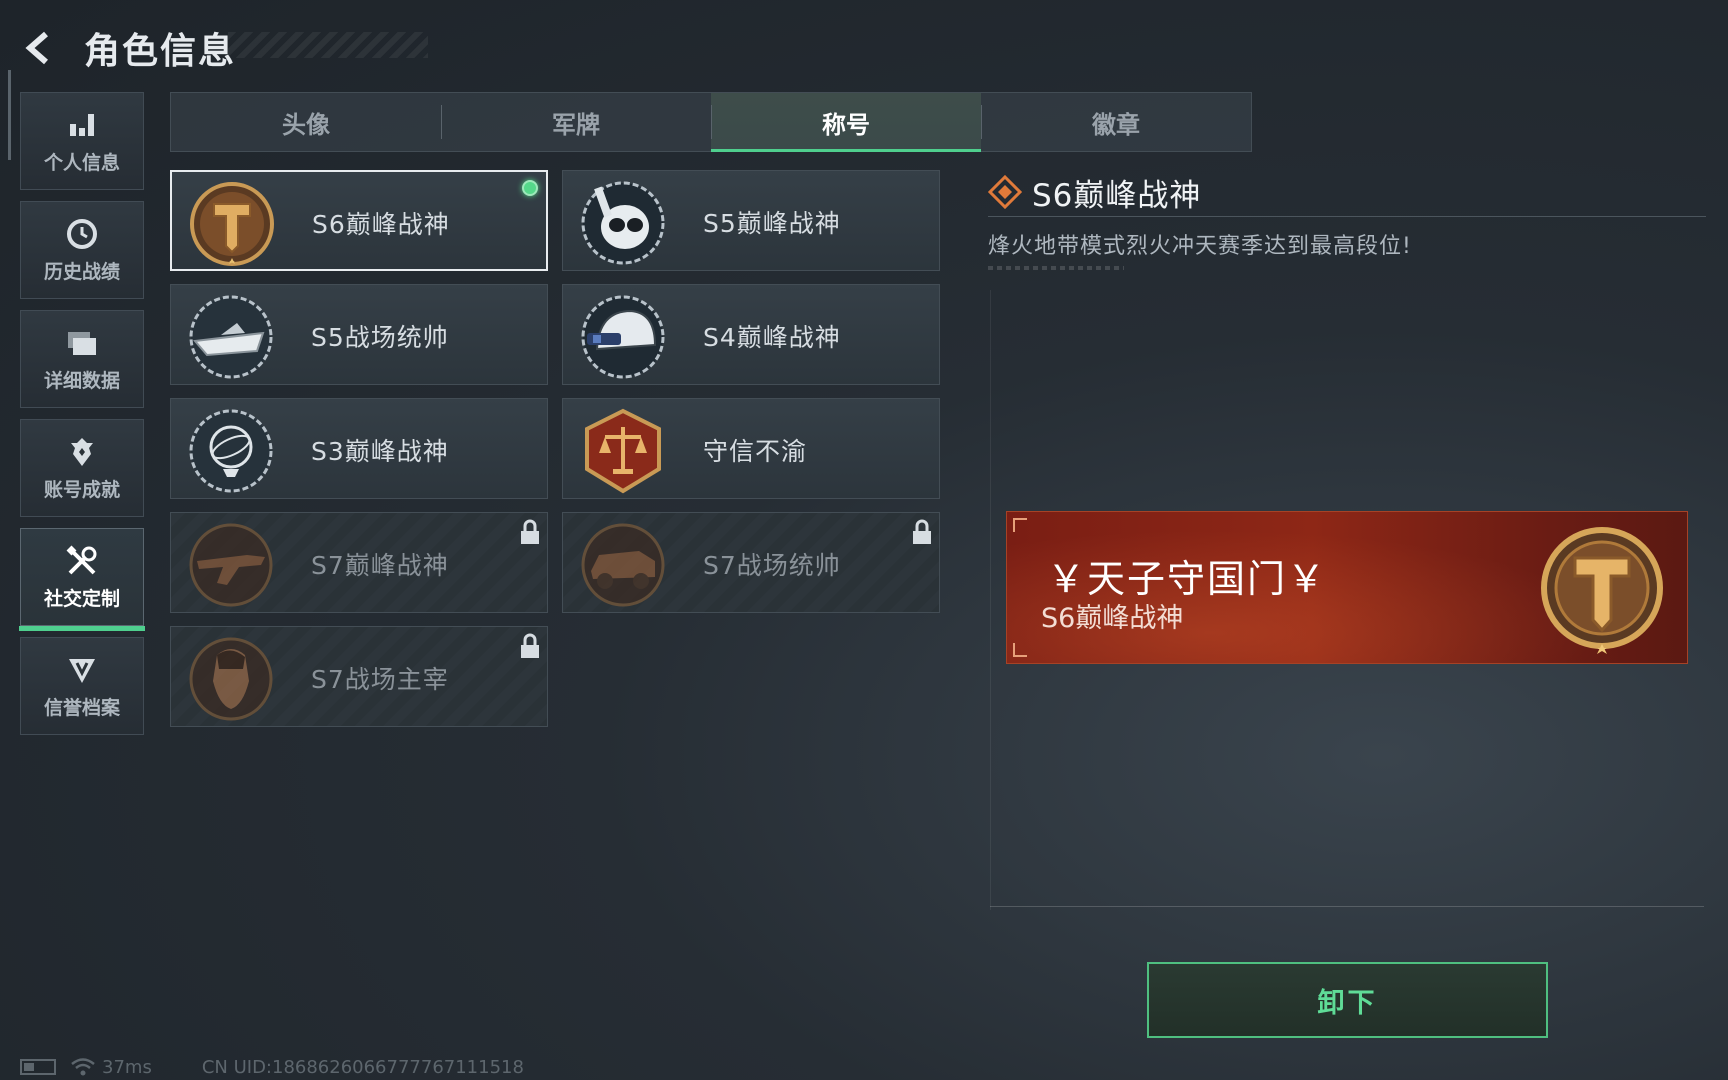 Image resolution: width=1728 pixels, height=1080 pixels. What do you see at coordinates (1347, 192) in the screenshot?
I see `detail-header: S6巅峰战神` at bounding box center [1347, 192].